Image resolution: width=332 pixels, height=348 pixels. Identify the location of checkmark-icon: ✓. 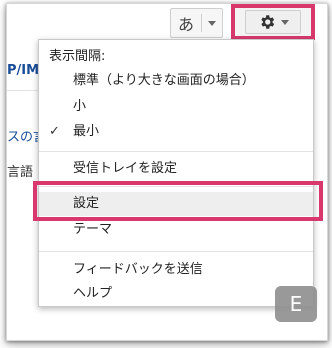
(54, 131).